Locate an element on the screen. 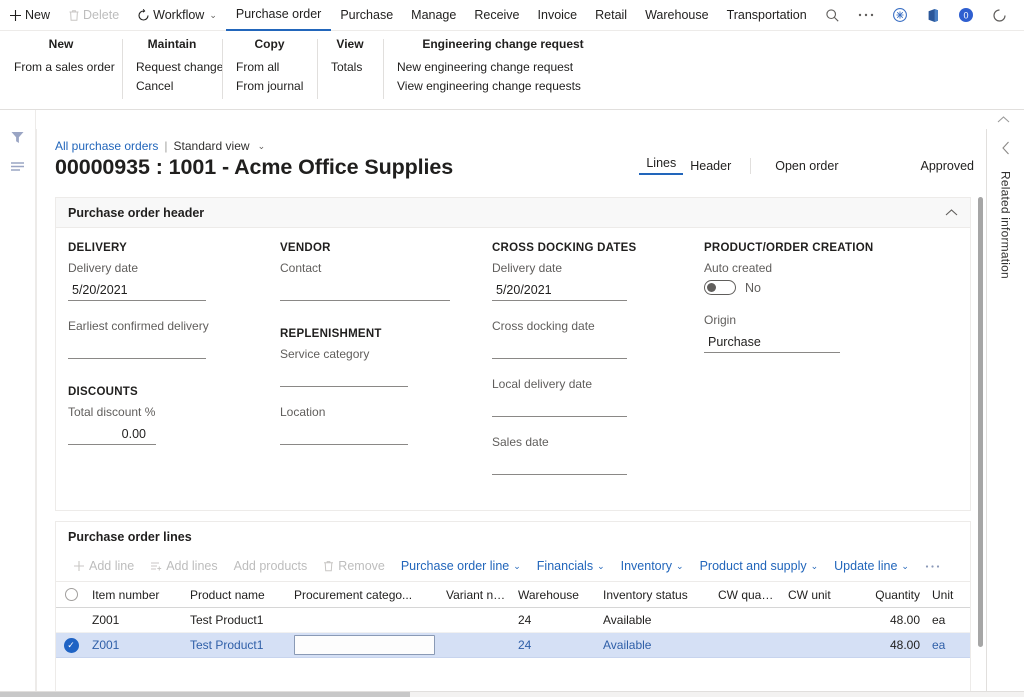 Image resolution: width=1024 pixels, height=697 pixels. open-in-new-window-button is located at coordinates (1020, 15).